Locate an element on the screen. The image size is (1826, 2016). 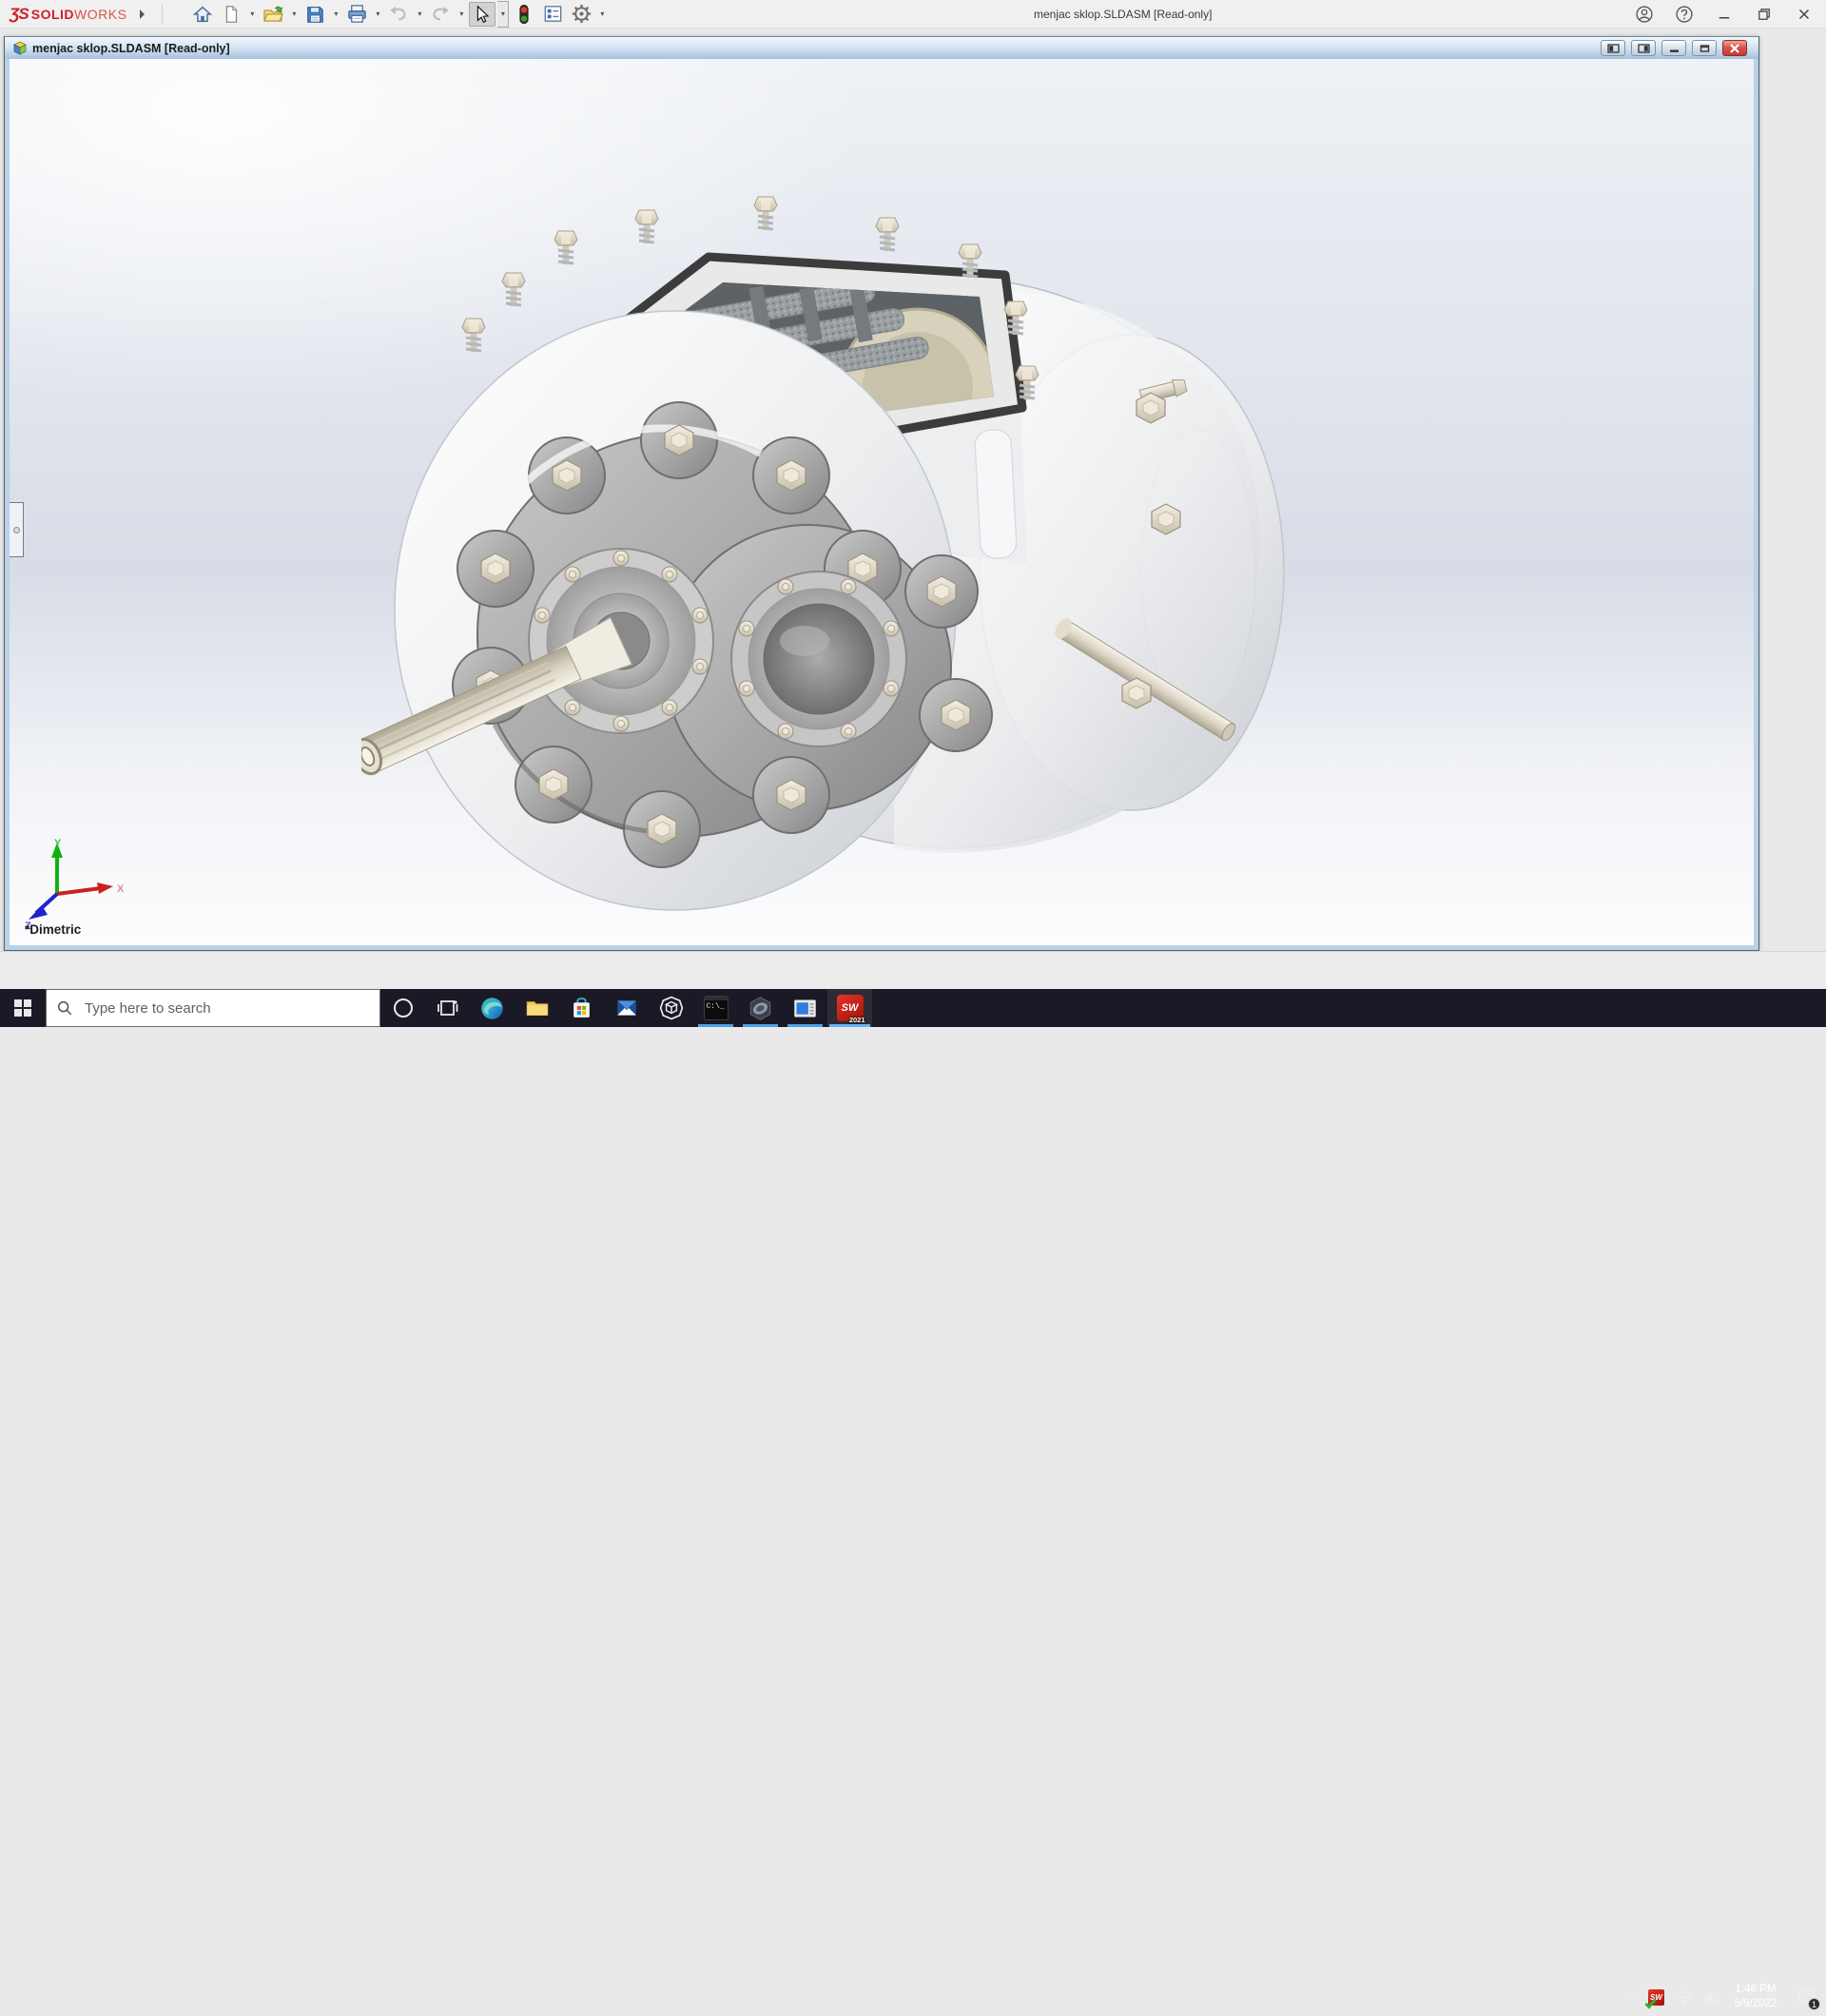
options-button is located at coordinates (581, 14).